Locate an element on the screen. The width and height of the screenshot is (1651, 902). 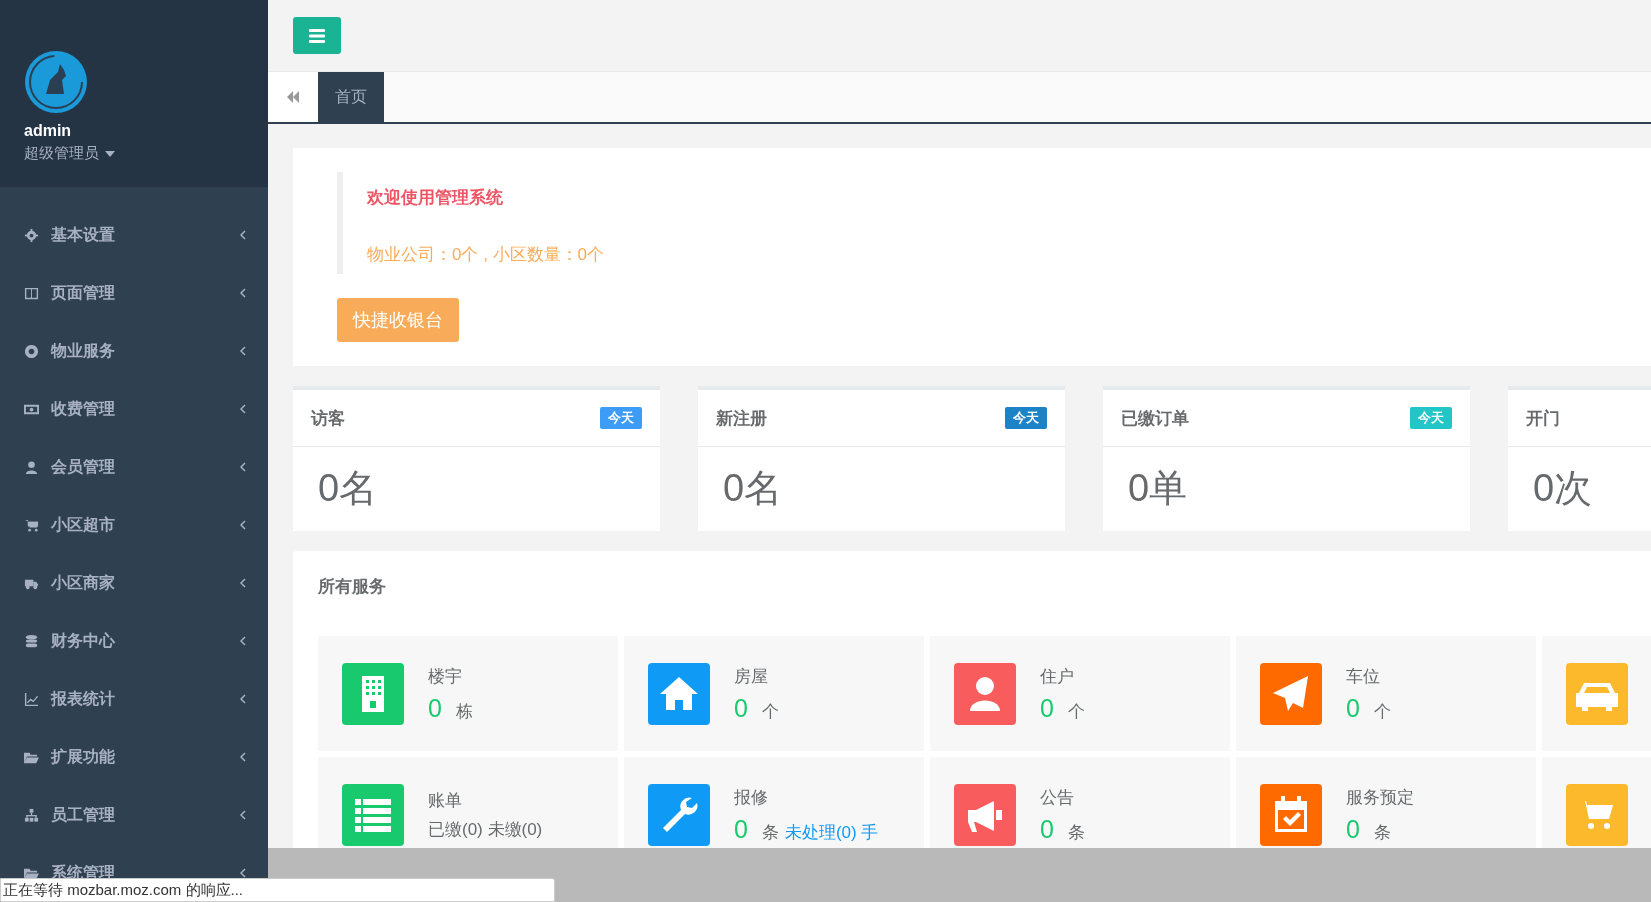
service-tile: 公告 0 条 is located at coordinates (1080, 802).